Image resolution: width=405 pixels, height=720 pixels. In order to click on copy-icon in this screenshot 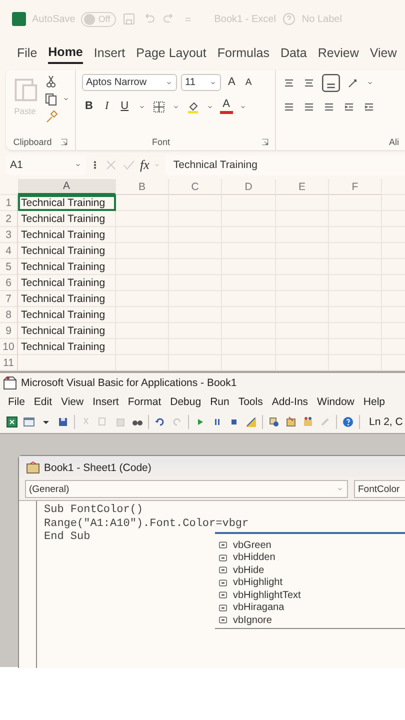, I will do `click(51, 99)`.